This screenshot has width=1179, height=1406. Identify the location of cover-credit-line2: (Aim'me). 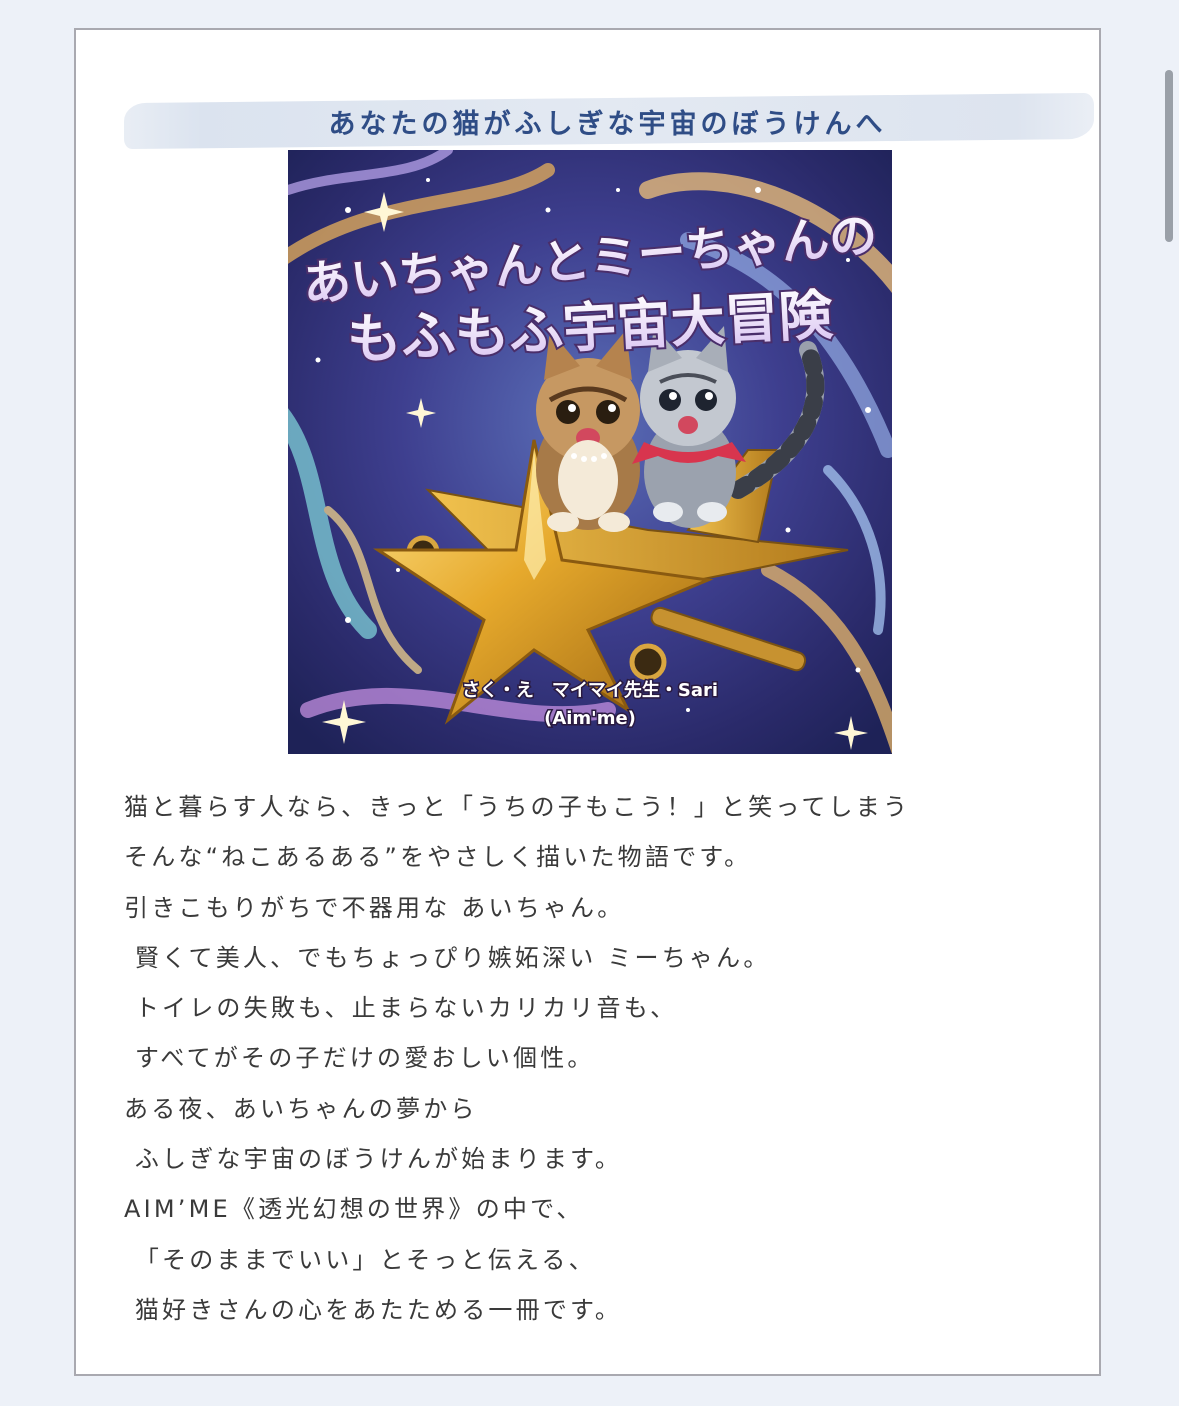
(590, 718).